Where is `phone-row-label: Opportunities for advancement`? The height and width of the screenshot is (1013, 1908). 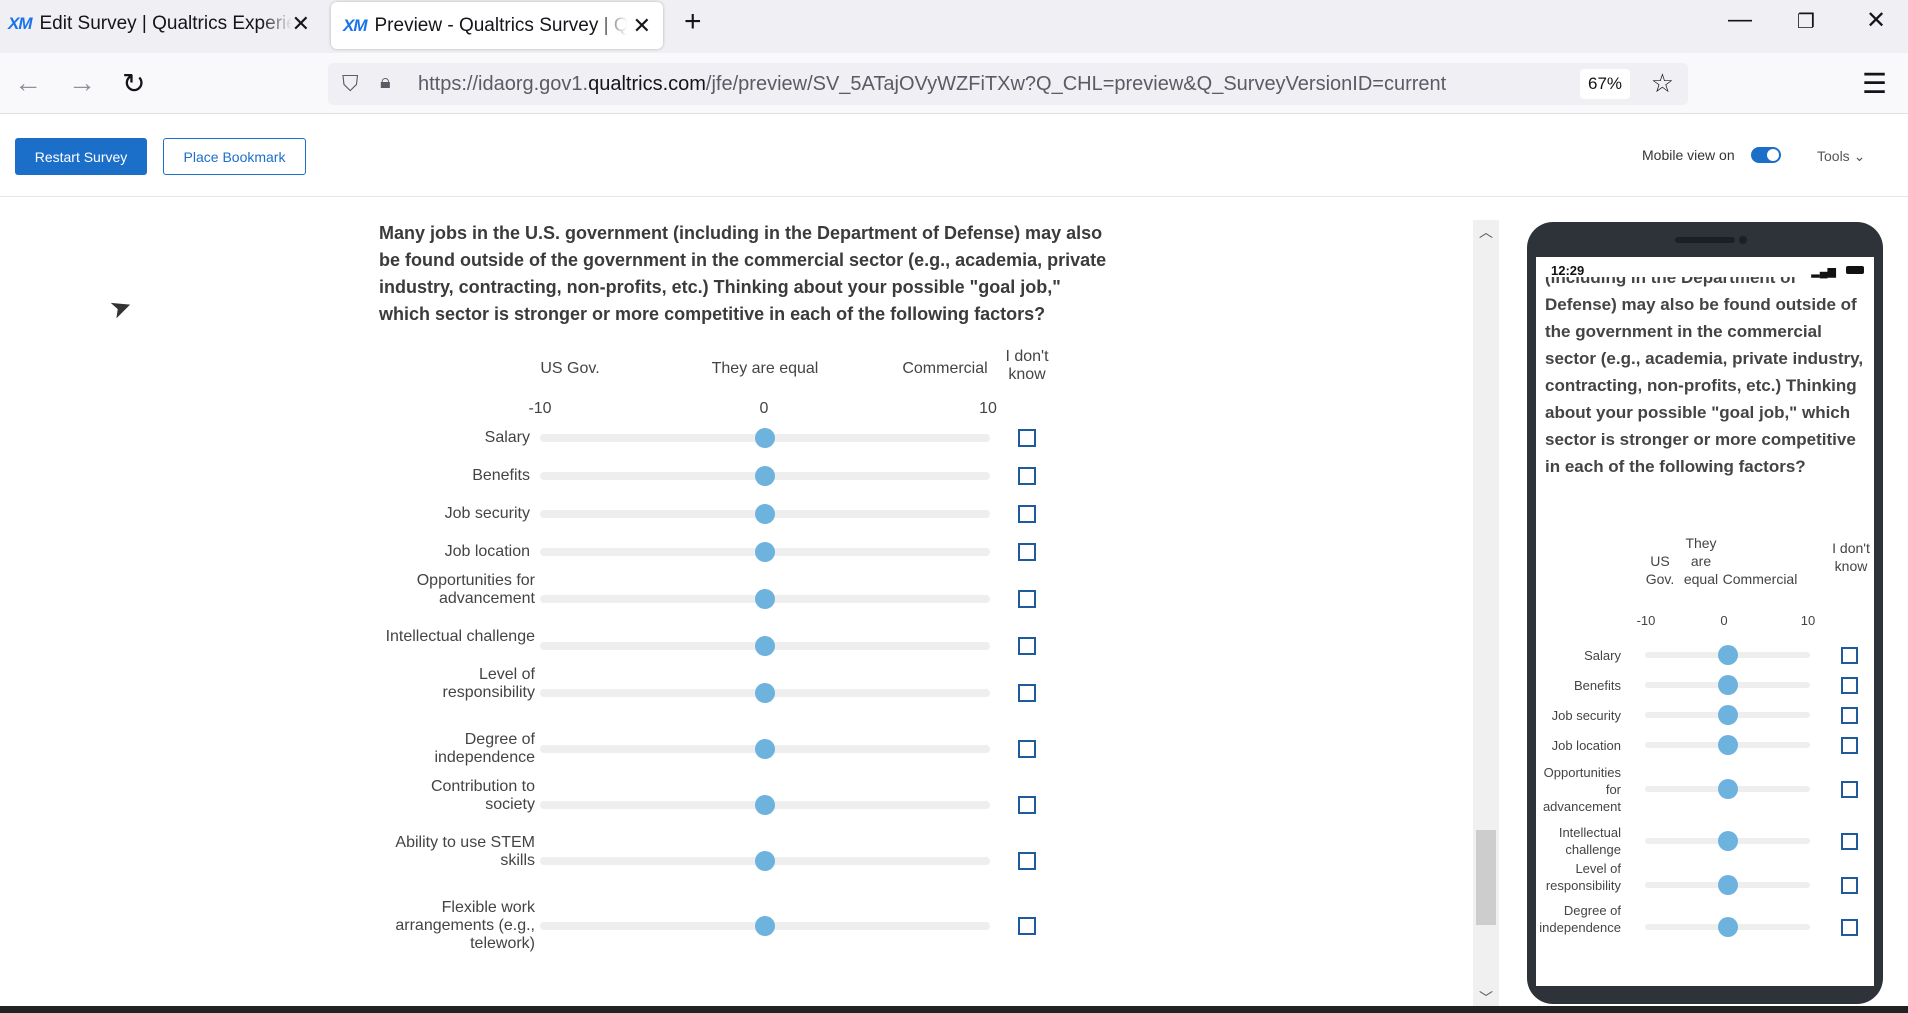
phone-row-label: Opportunities for advancement is located at coordinates (1581, 789).